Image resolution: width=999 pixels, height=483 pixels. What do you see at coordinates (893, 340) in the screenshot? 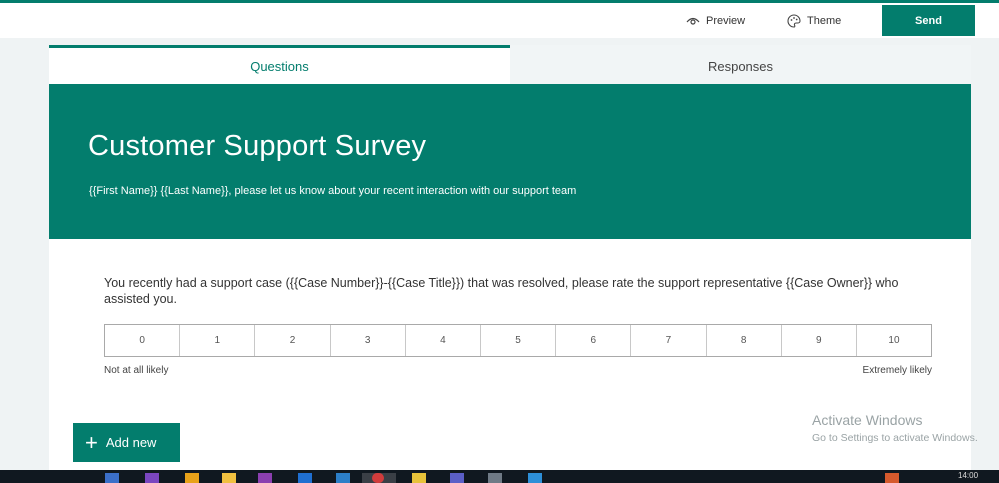
I see `rating-option-10: 10` at bounding box center [893, 340].